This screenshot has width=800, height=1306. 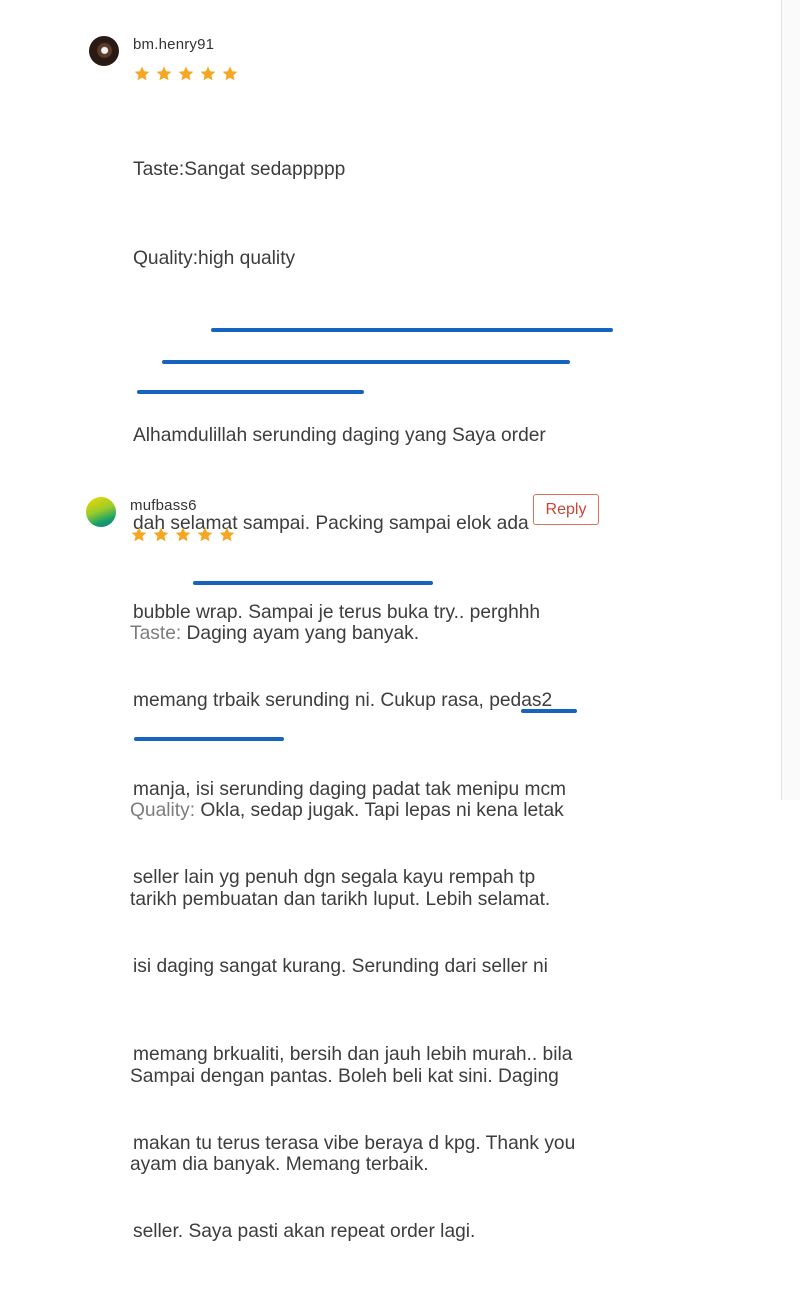 What do you see at coordinates (156, 633) in the screenshot?
I see `taste-label: Taste:` at bounding box center [156, 633].